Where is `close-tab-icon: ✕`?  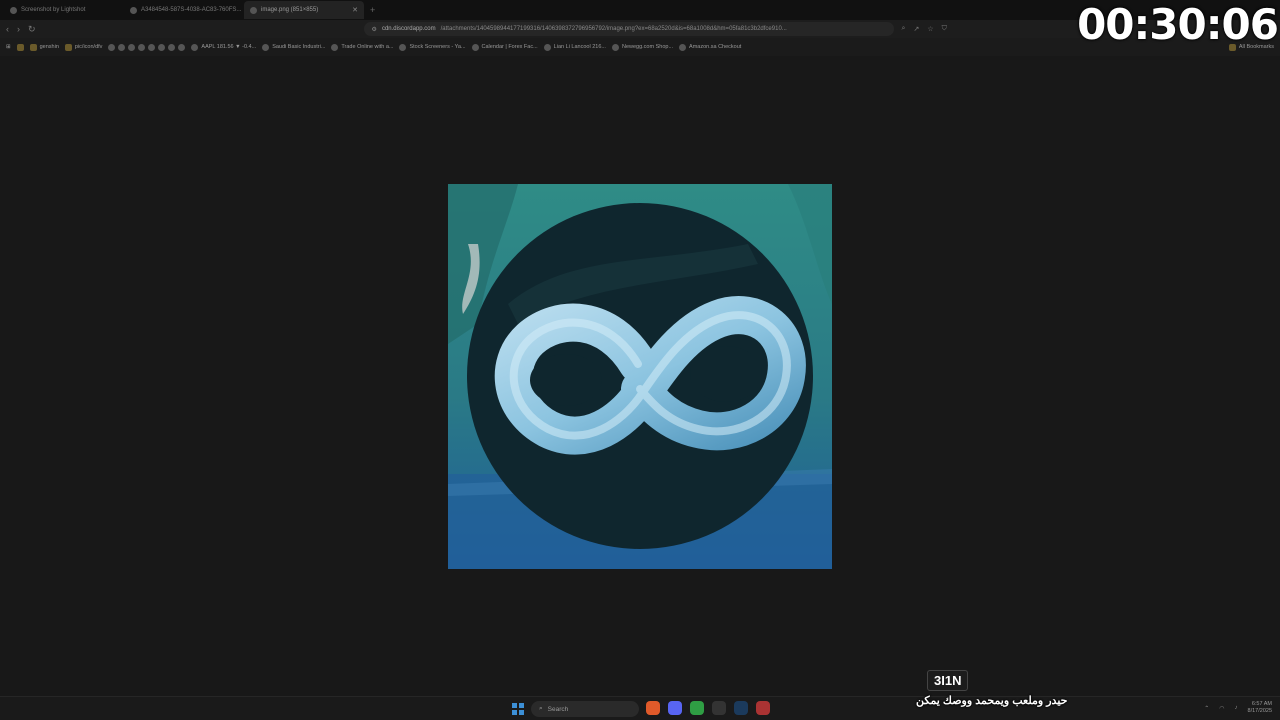 close-tab-icon: ✕ is located at coordinates (355, 10).